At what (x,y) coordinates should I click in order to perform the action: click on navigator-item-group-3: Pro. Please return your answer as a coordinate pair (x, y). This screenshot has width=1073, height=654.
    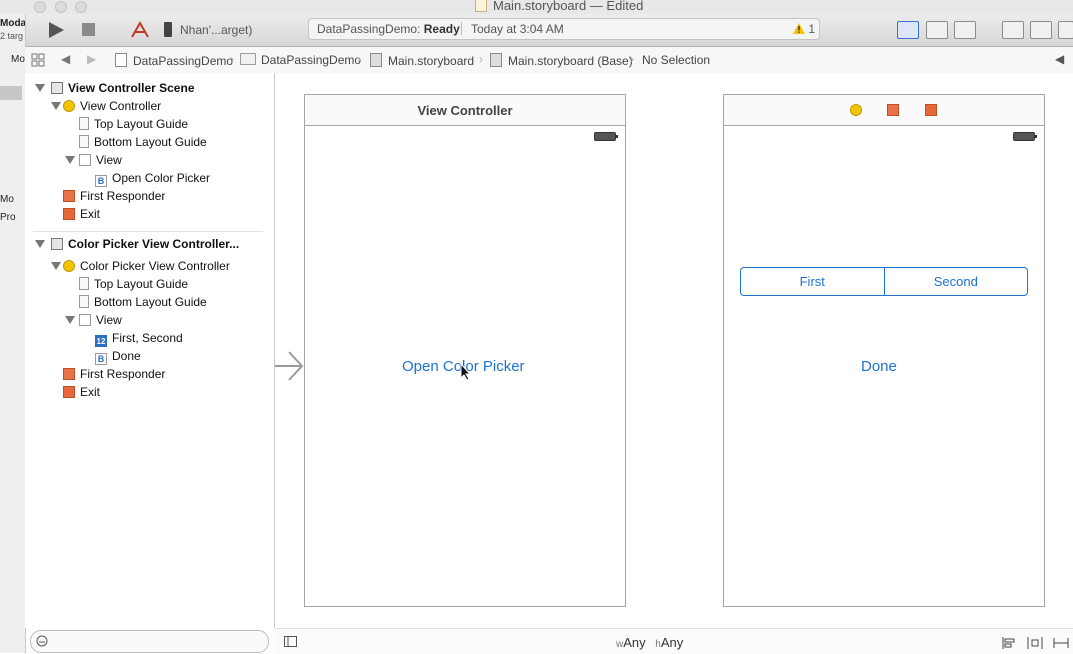
    Looking at the image, I should click on (8, 217).